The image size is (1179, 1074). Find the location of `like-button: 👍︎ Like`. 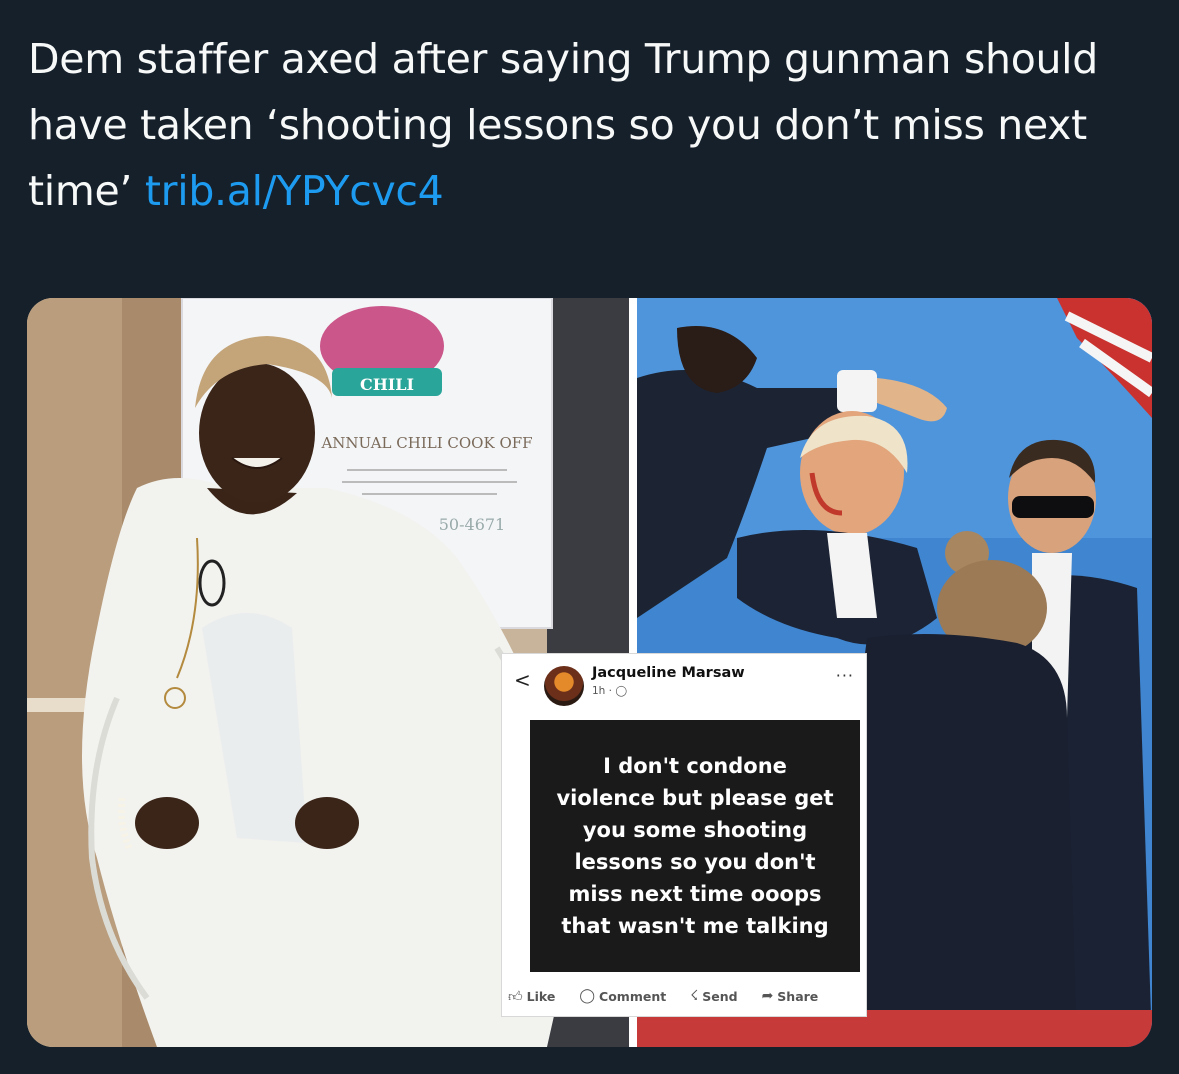

like-button: 👍︎ Like is located at coordinates (531, 996).